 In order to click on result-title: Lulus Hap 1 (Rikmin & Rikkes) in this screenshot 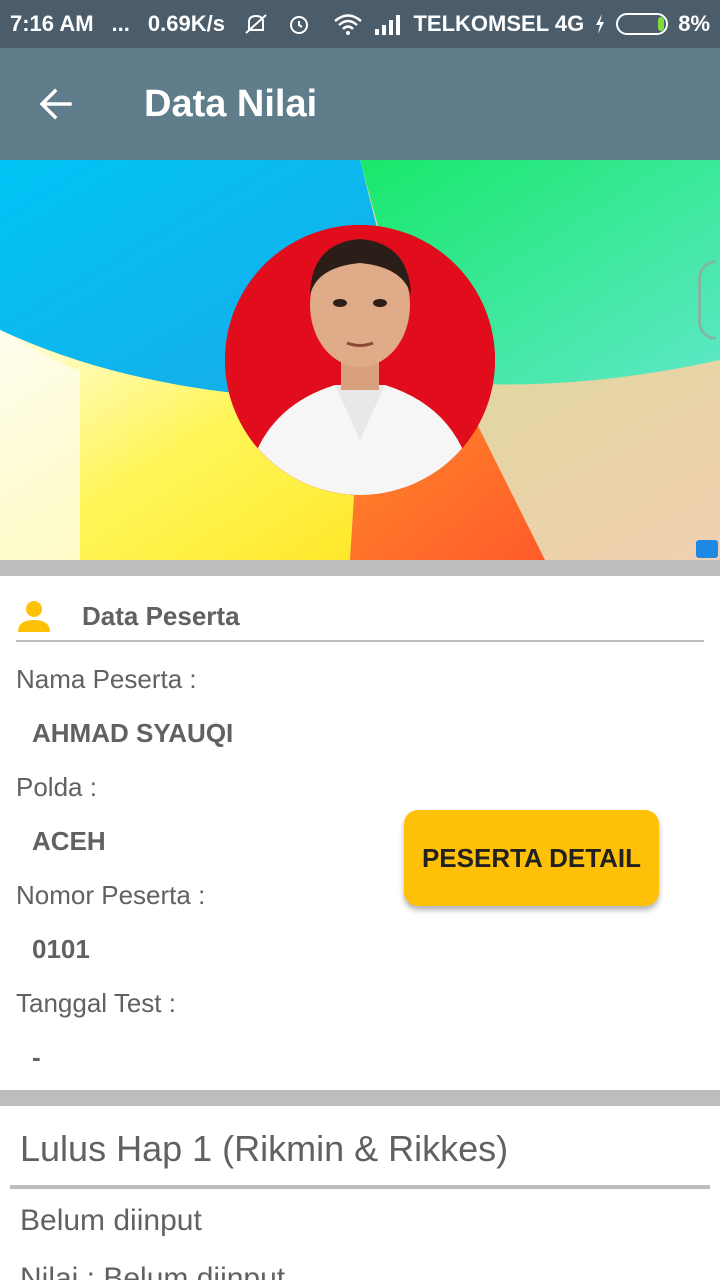, I will do `click(264, 1148)`.